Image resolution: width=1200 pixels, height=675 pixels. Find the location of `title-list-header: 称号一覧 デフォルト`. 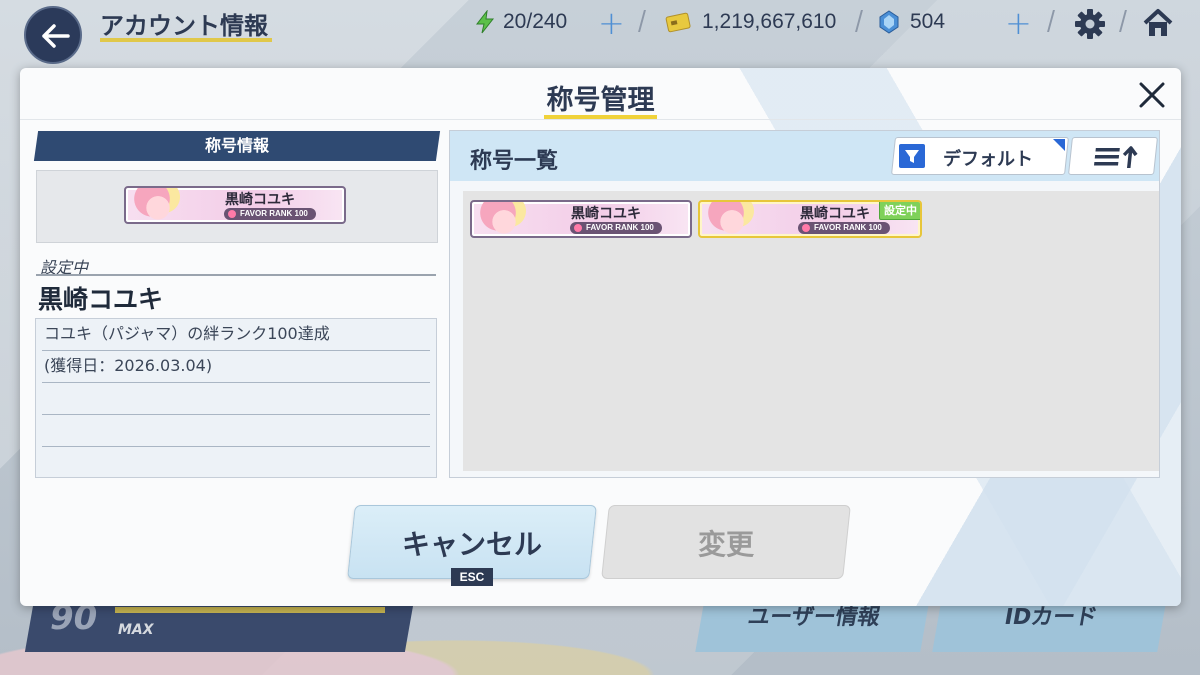

title-list-header: 称号一覧 デフォルト is located at coordinates (804, 156).